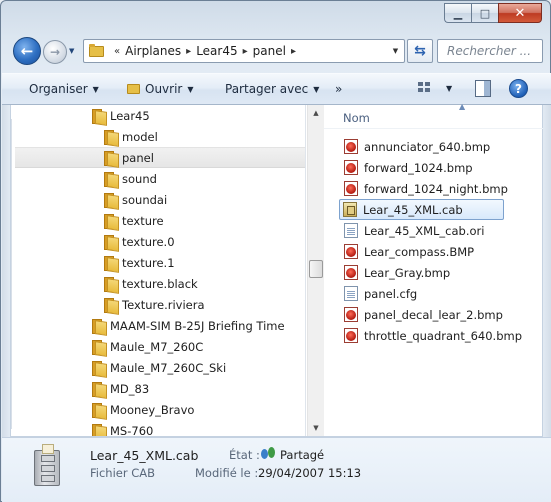 The width and height of the screenshot is (551, 502). Describe the element at coordinates (272, 89) in the screenshot. I see `share-with-button: Partager avec ▼` at that location.